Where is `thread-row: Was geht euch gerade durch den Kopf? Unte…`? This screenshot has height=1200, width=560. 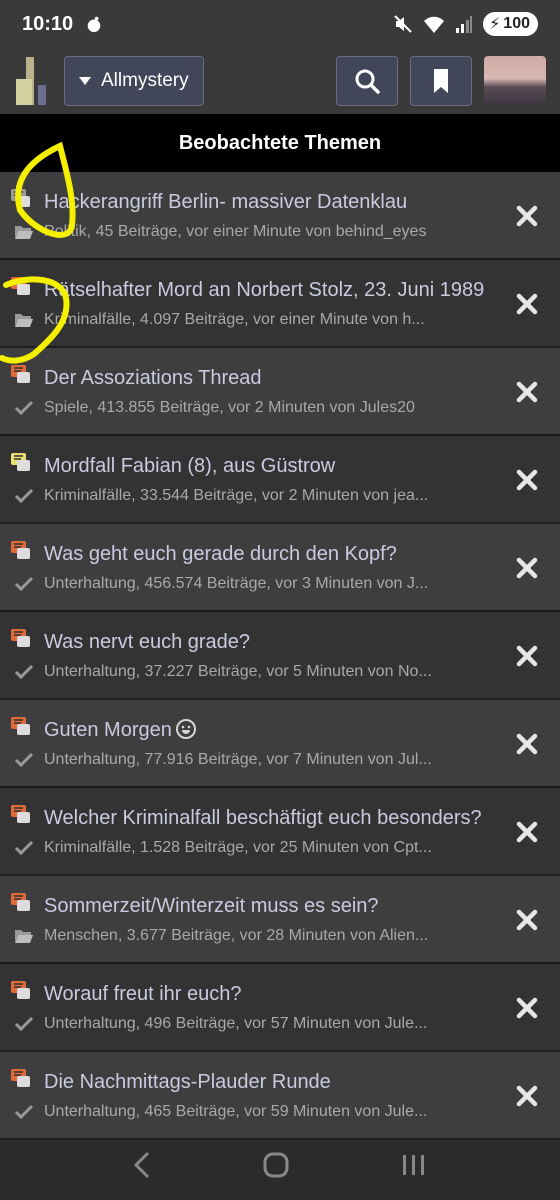 thread-row: Was geht euch gerade durch den Kopf? Unte… is located at coordinates (280, 568).